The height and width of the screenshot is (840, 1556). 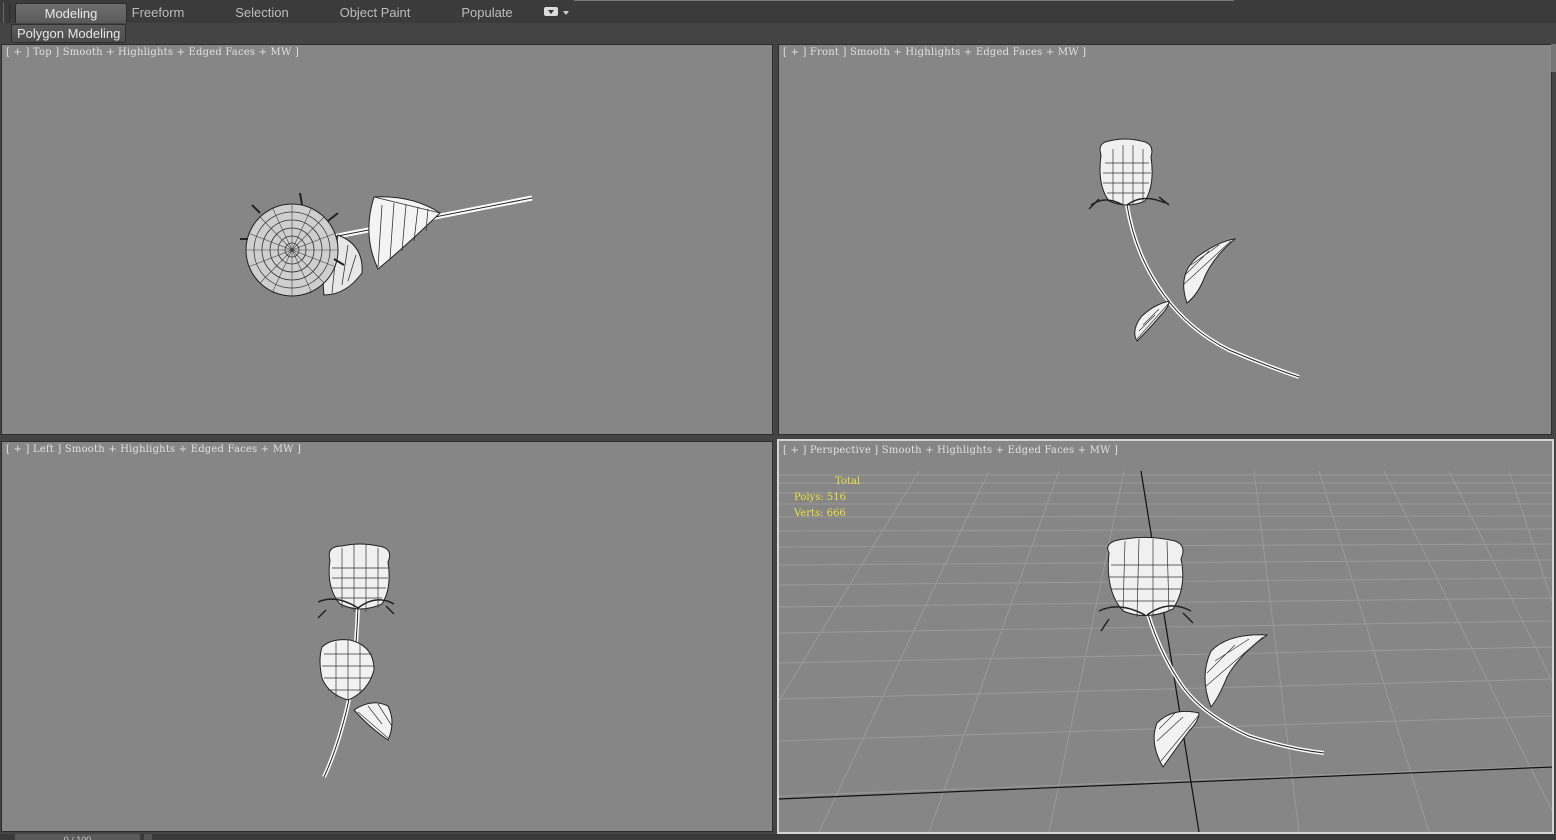 What do you see at coordinates (566, 13) in the screenshot?
I see `chevron-down-icon` at bounding box center [566, 13].